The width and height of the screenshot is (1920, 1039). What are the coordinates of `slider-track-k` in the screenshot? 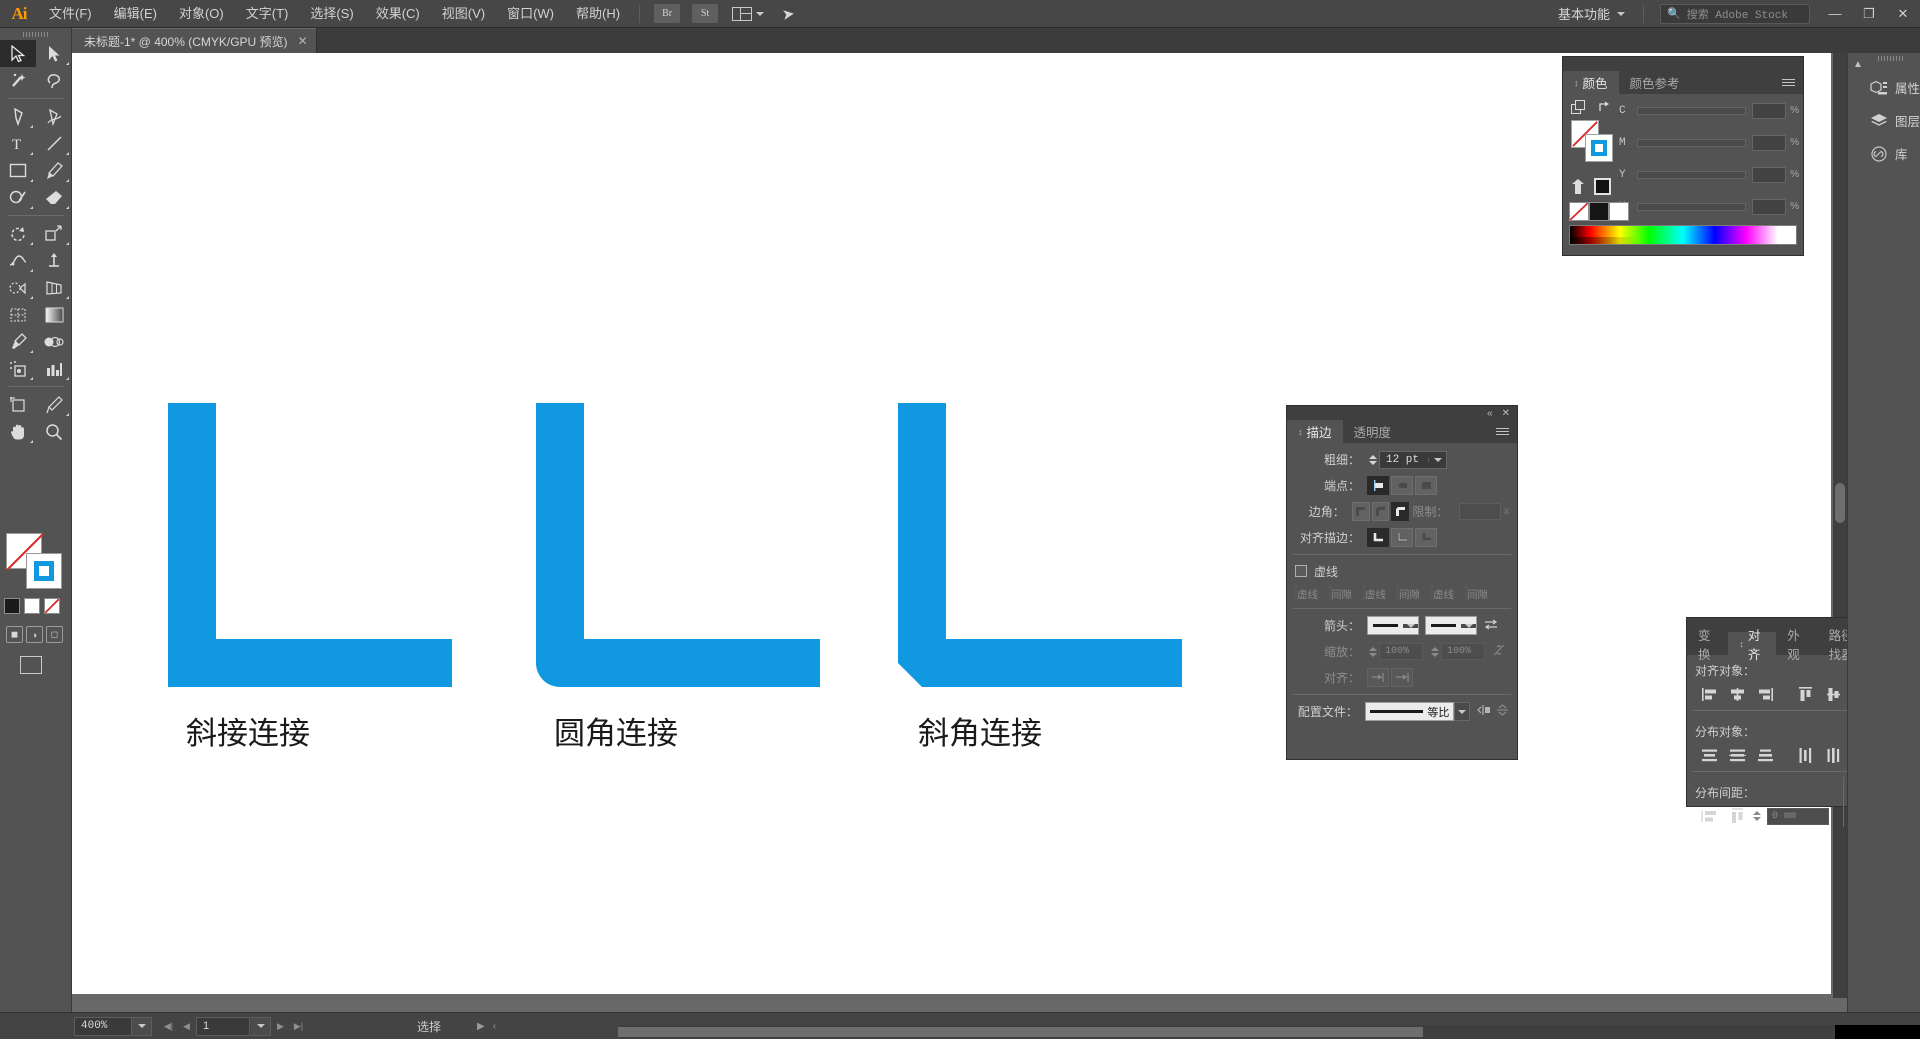 It's located at (1691, 206).